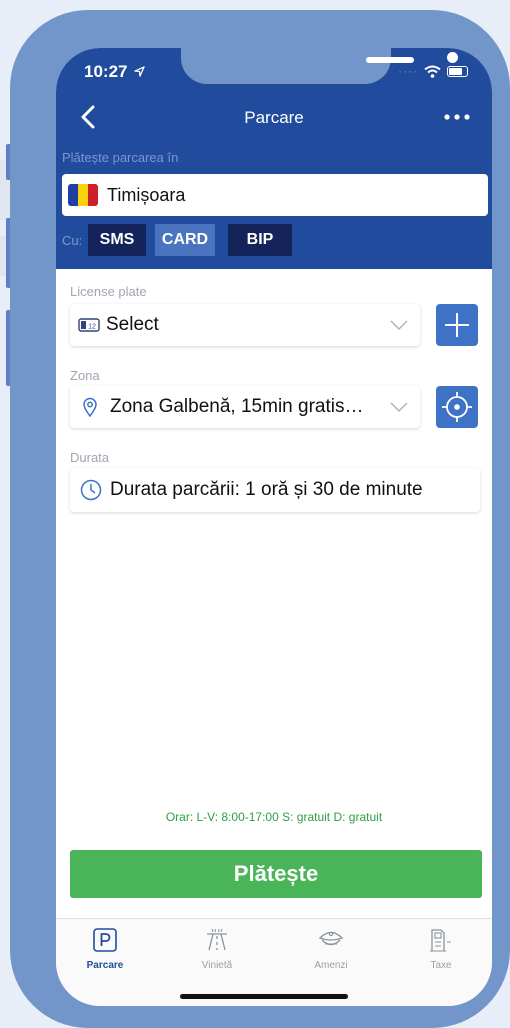 The width and height of the screenshot is (510, 1028). Describe the element at coordinates (452, 57) in the screenshot. I see `camera` at that location.